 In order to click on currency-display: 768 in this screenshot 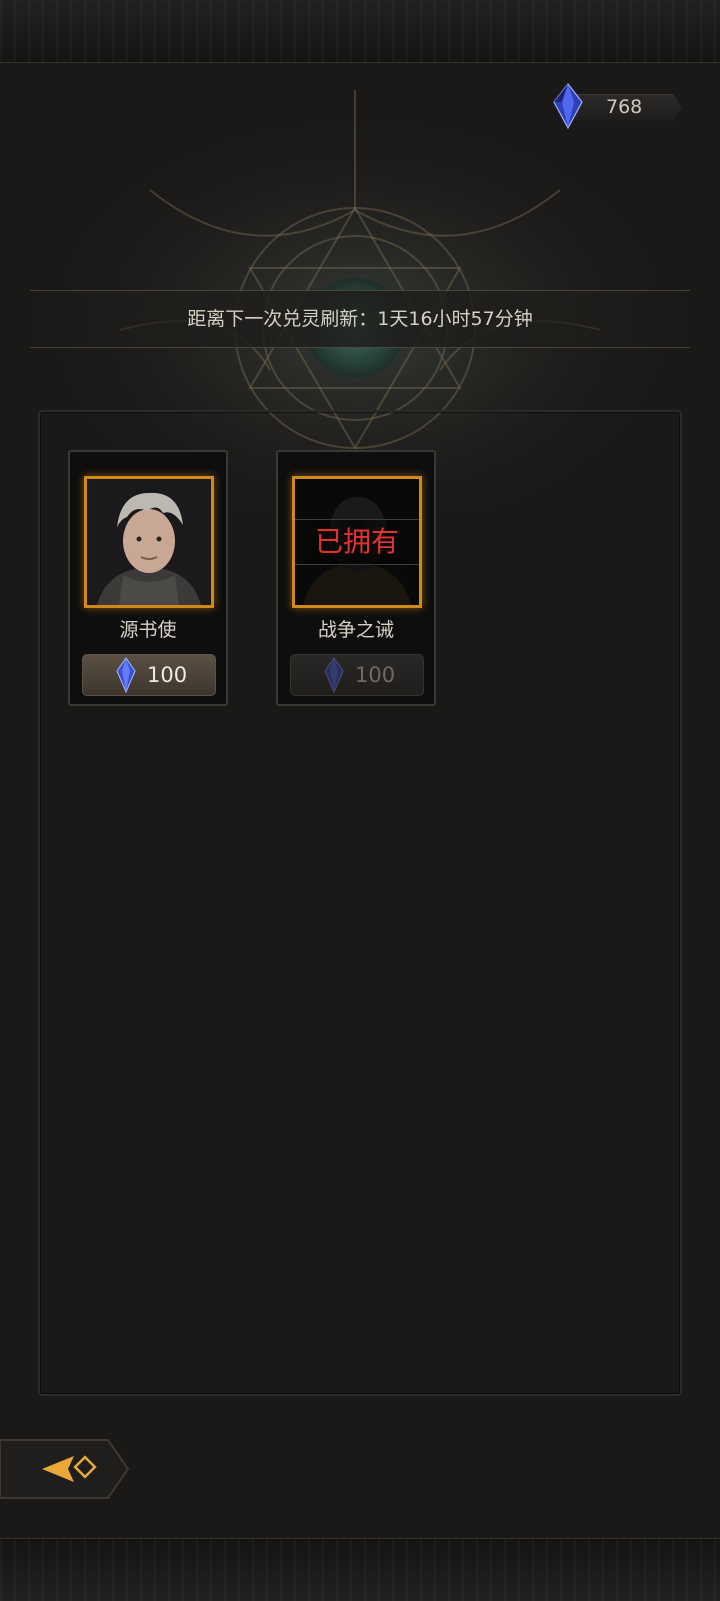, I will do `click(617, 106)`.